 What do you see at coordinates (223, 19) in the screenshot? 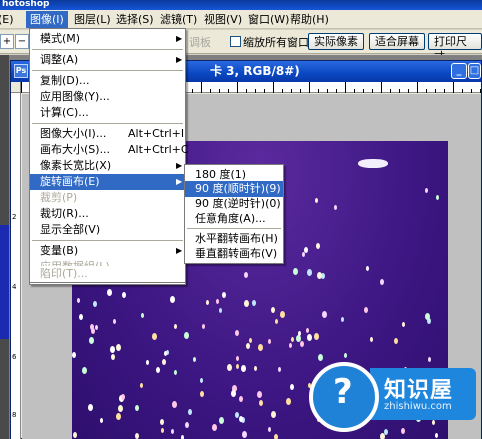
I see `menu-view: 视图(V)` at bounding box center [223, 19].